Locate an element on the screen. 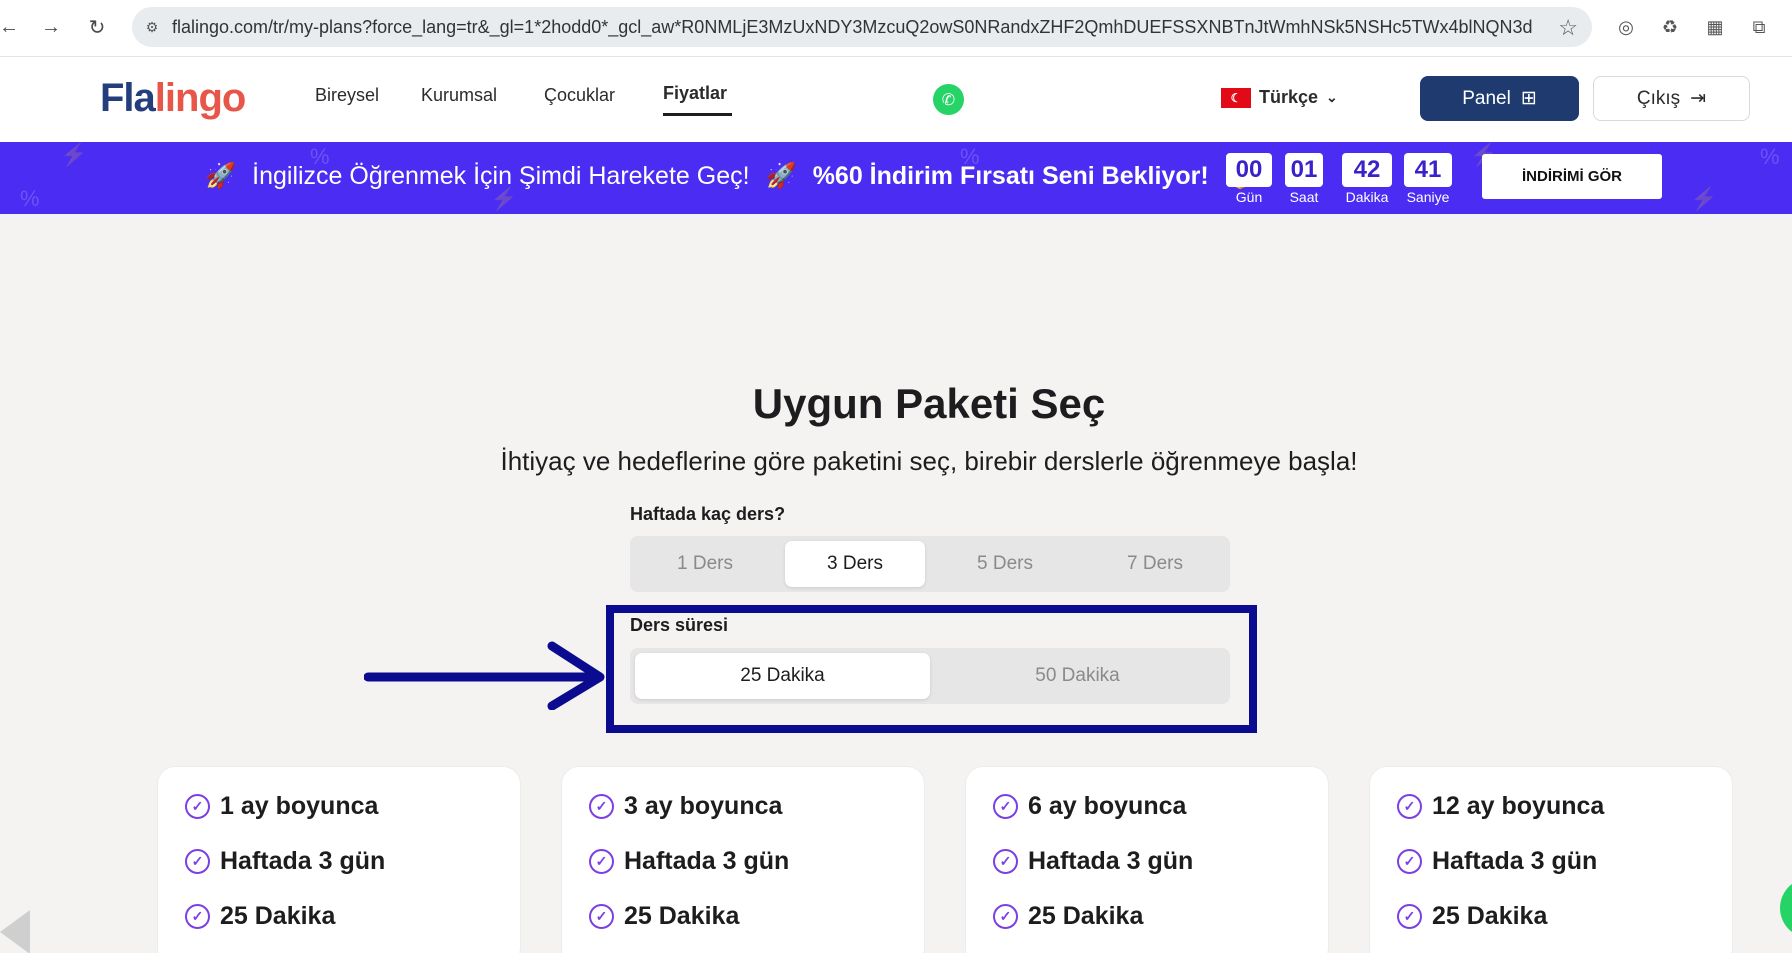  plan-card-12: ✓ 12 ay boyunca ✓ Haftada 3 gün ✓ 25 Dakika is located at coordinates (1551, 859).